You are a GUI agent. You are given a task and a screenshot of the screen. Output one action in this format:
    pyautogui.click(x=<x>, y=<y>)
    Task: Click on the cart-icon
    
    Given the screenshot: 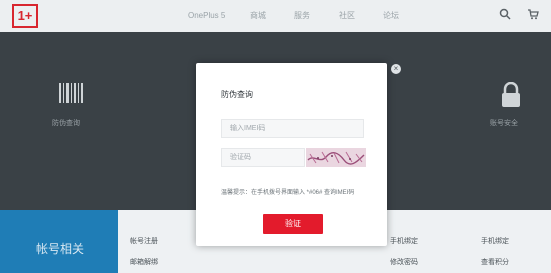 What is the action you would take?
    pyautogui.click(x=533, y=16)
    